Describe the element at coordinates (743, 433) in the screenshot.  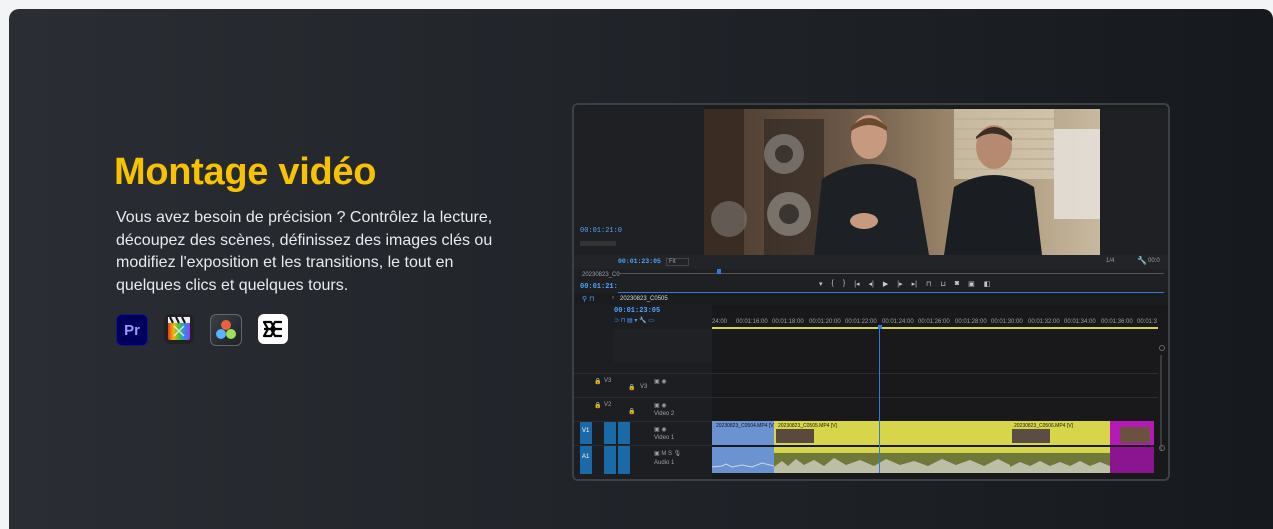
I see `clip-video-1: 20230823_C0504.MP4 [V]` at that location.